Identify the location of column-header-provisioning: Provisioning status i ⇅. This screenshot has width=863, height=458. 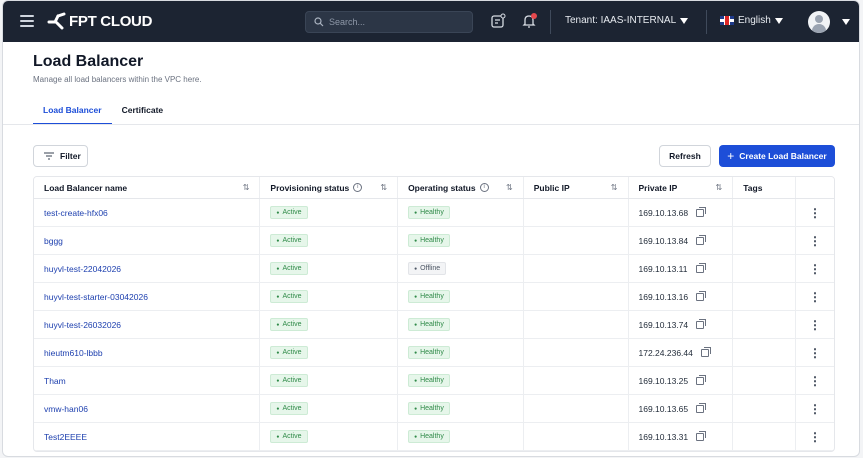
(329, 187).